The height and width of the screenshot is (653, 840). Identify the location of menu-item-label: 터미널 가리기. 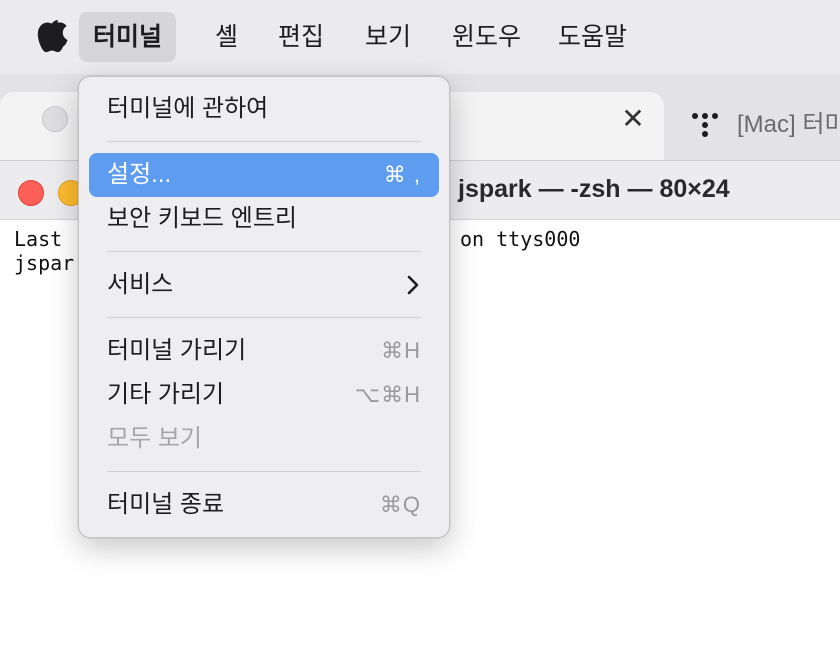
(177, 350).